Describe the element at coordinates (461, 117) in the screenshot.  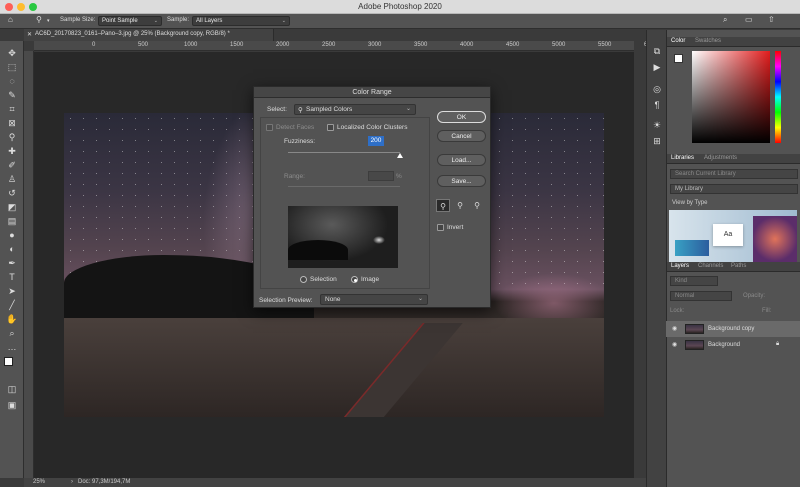
I see `ok-button: OK` at that location.